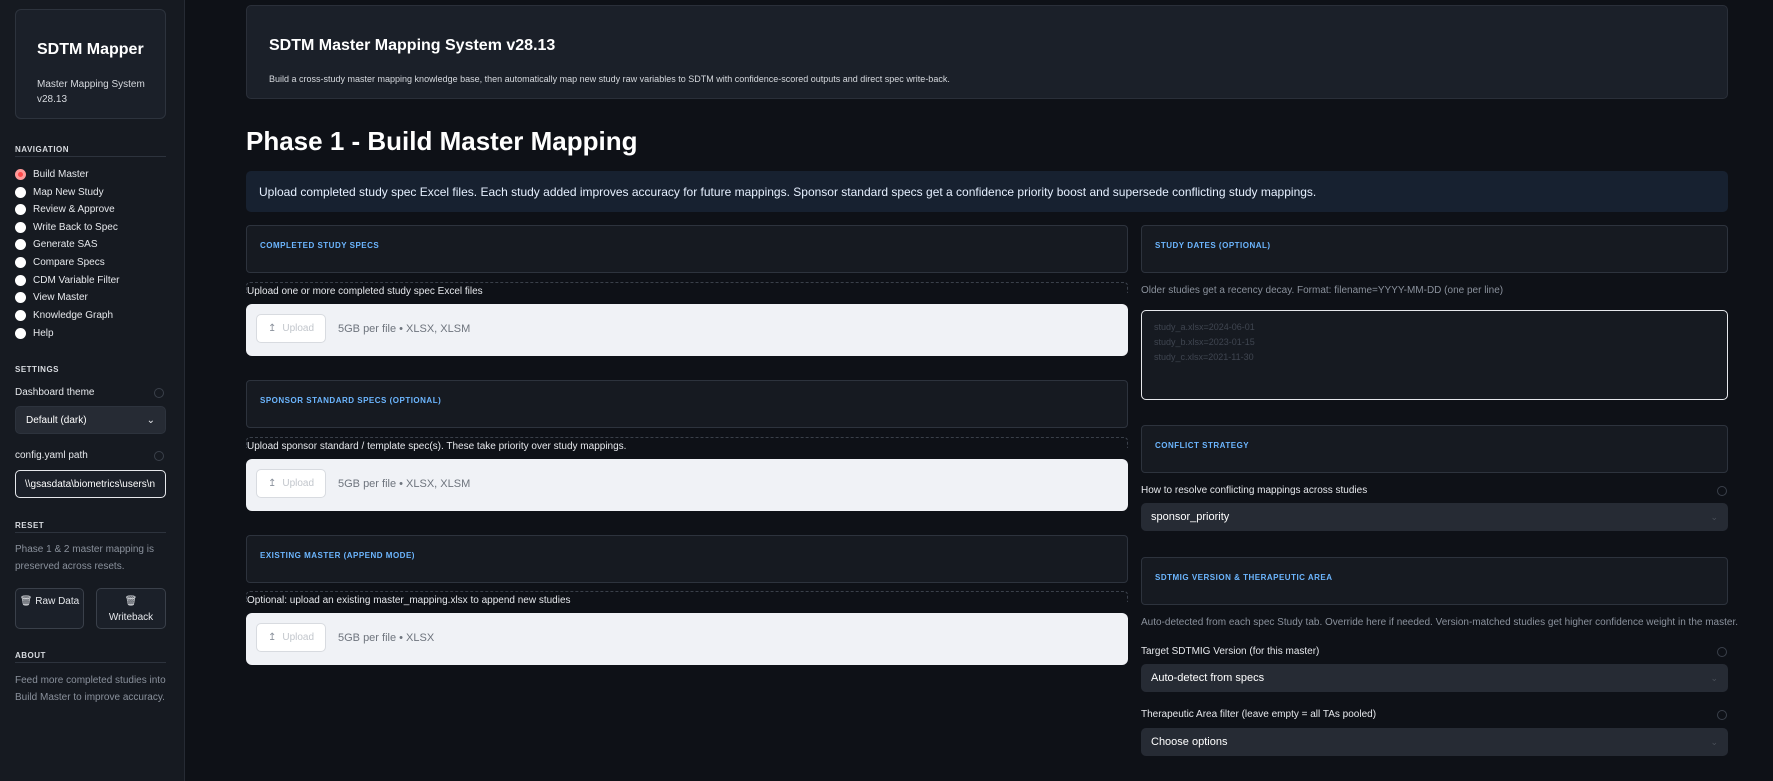  Describe the element at coordinates (30, 525) in the screenshot. I see `reset-heading: RESET` at that location.